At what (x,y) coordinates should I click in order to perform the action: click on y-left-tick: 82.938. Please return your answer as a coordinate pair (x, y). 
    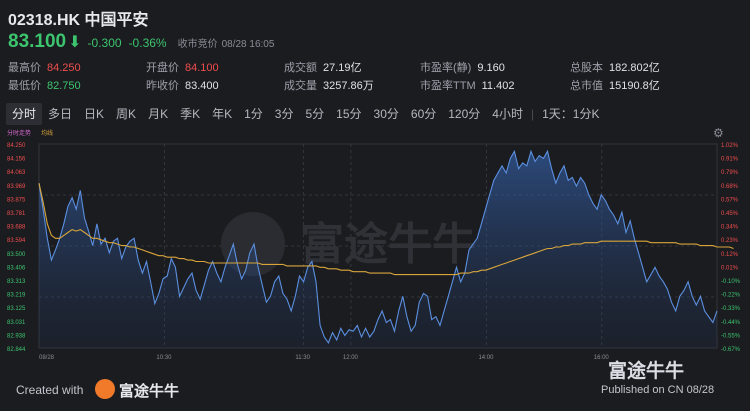
    Looking at the image, I should click on (16, 336).